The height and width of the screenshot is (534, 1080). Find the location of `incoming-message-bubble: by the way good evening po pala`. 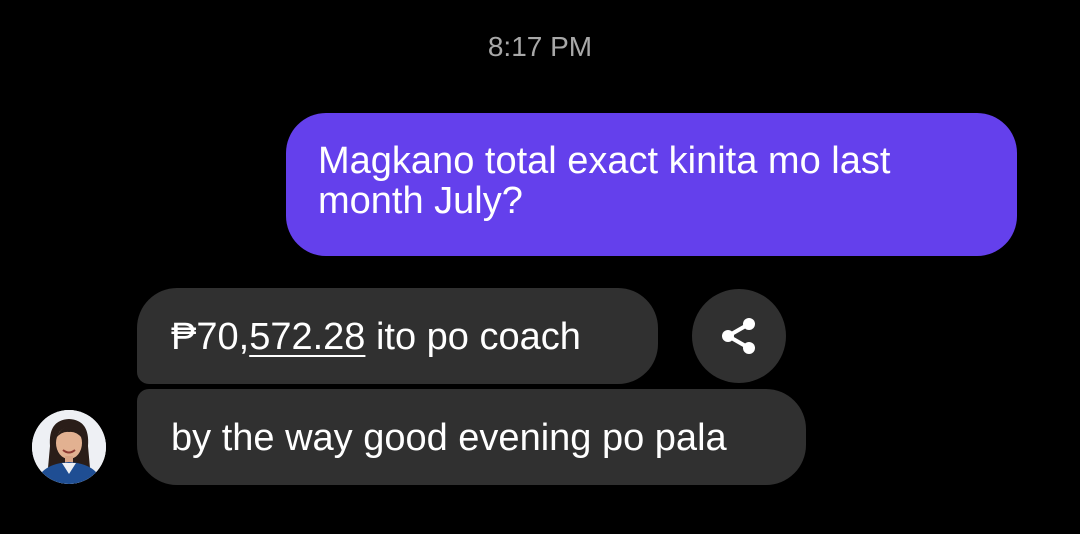

incoming-message-bubble: by the way good evening po pala is located at coordinates (471, 437).